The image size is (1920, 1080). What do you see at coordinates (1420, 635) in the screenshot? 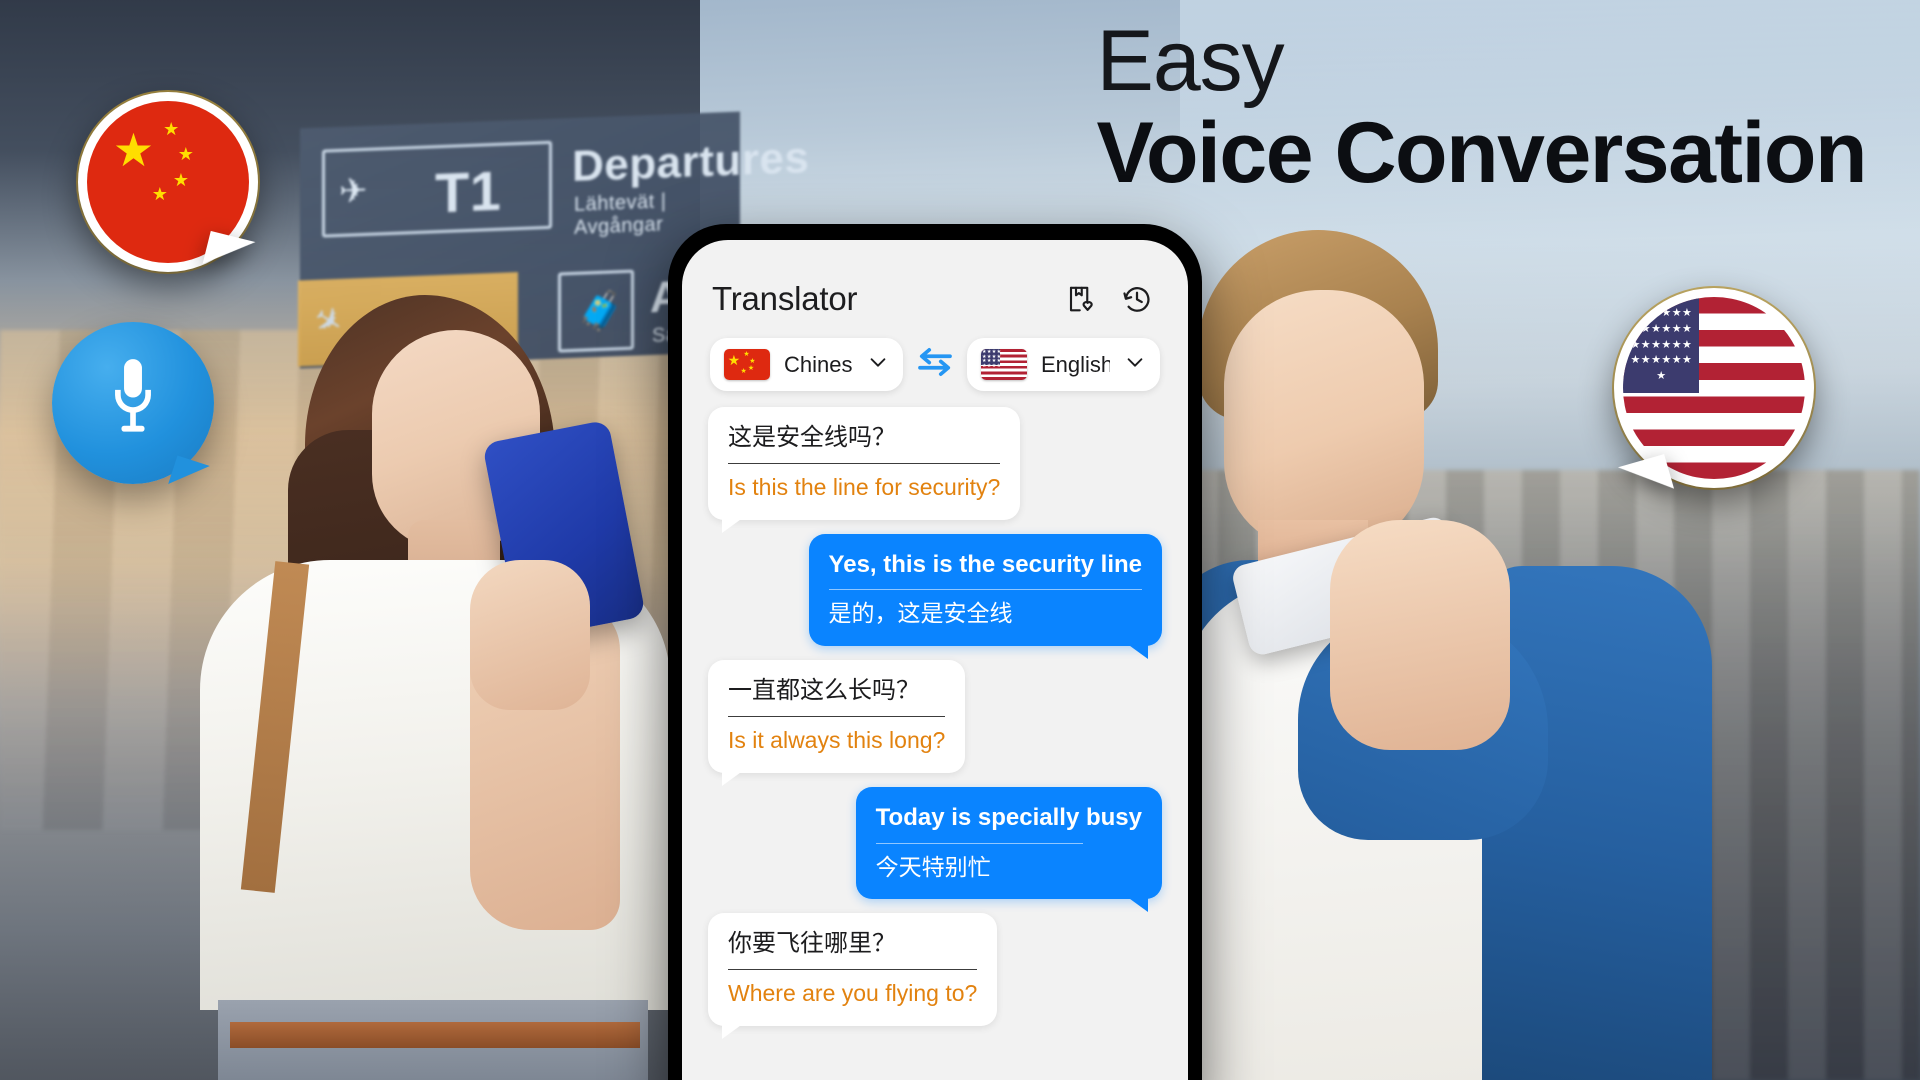
I see `man-hand` at bounding box center [1420, 635].